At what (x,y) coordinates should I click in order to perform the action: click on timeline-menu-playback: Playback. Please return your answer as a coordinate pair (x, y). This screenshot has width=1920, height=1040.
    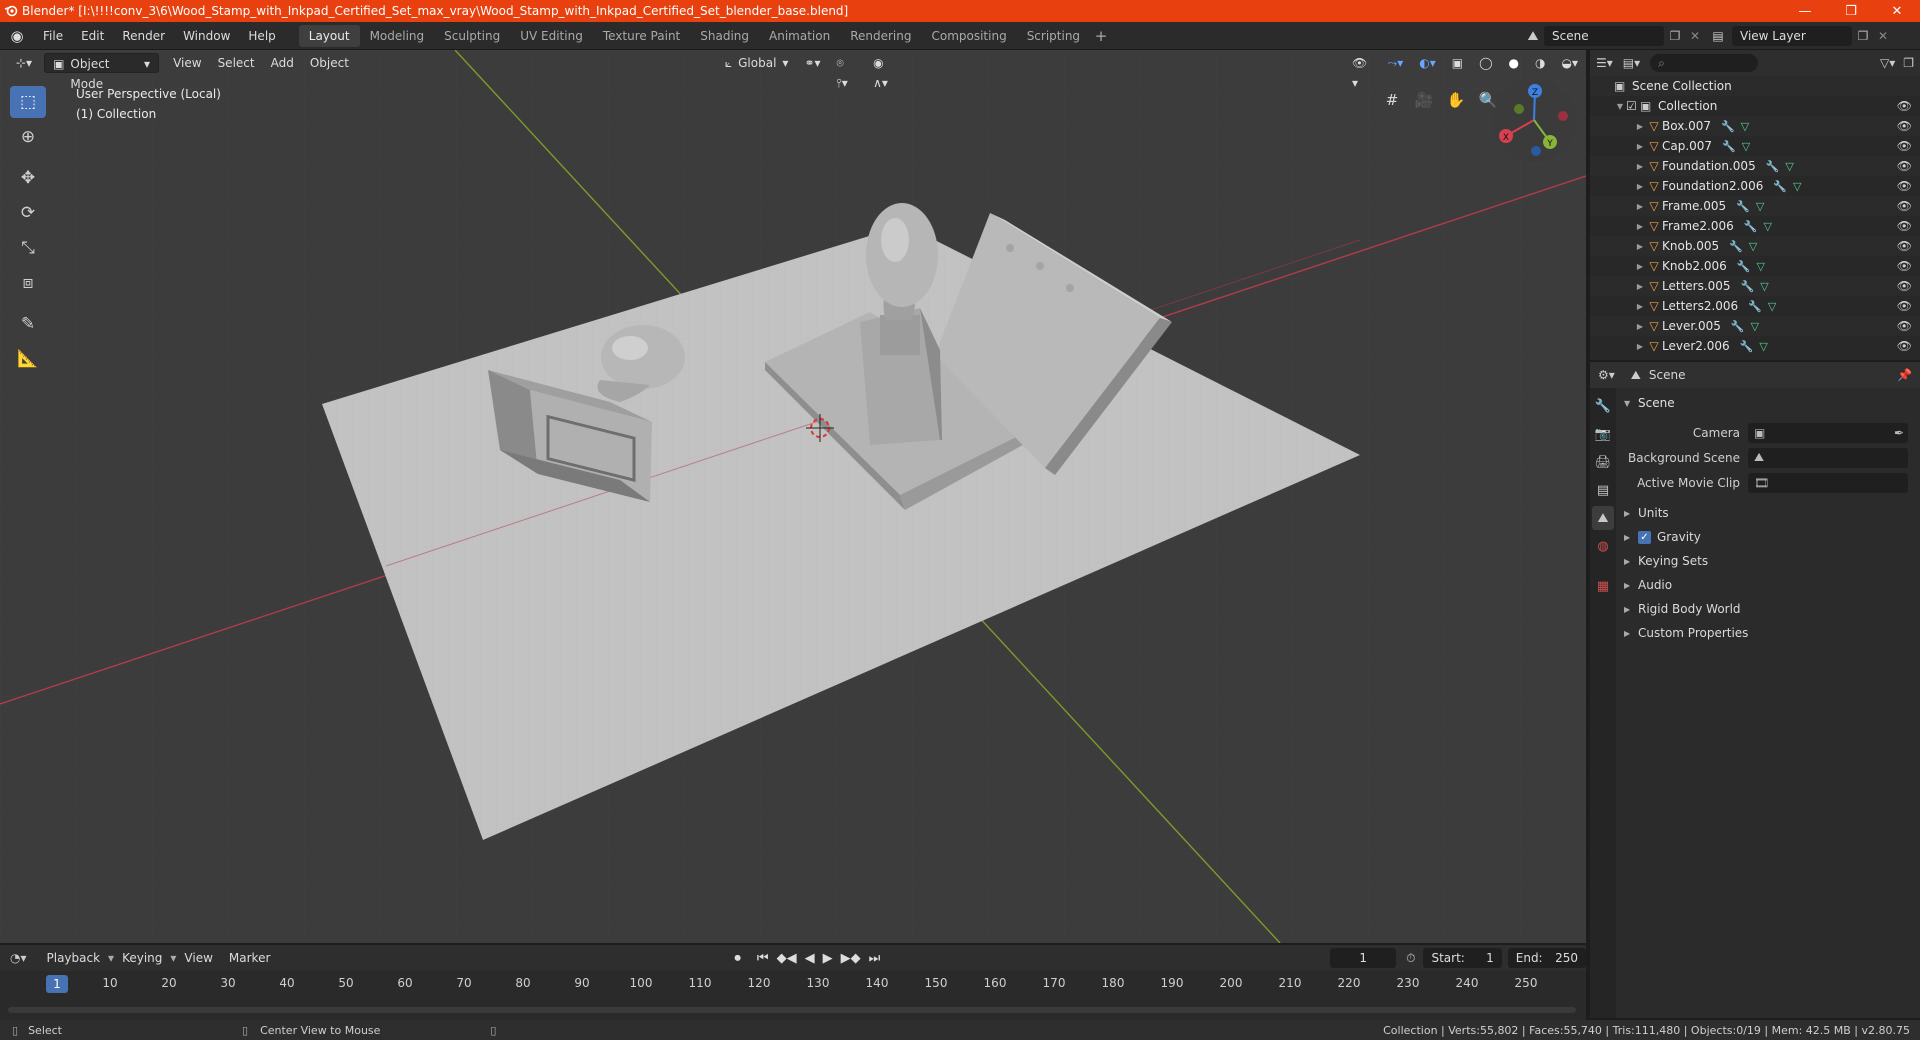
    Looking at the image, I should click on (74, 958).